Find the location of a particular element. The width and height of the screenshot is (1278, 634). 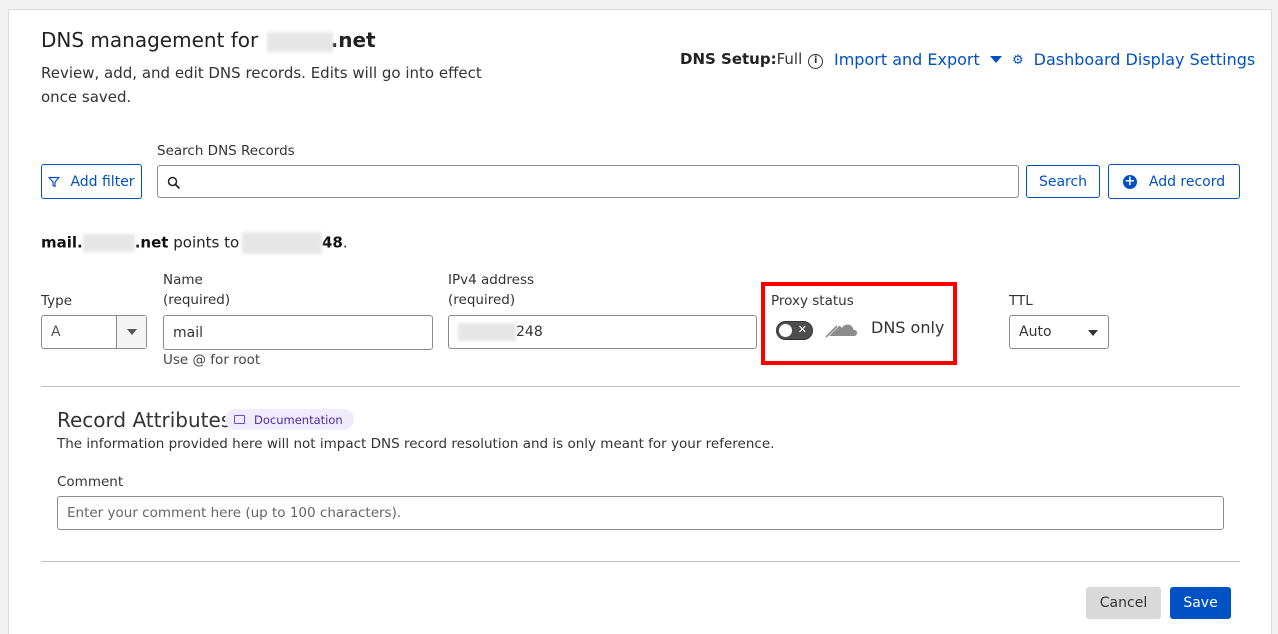

summary-ip-suffix: 48 is located at coordinates (332, 242).